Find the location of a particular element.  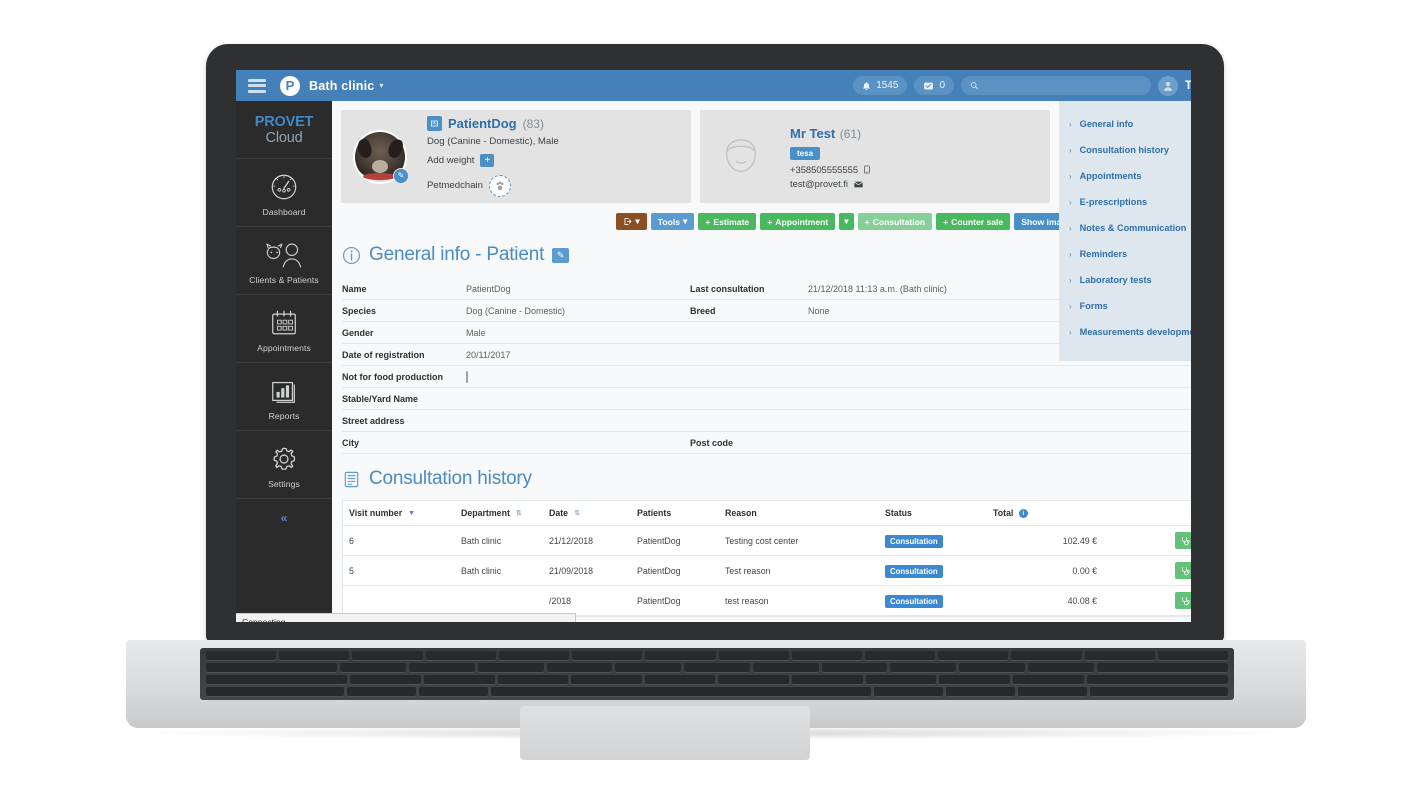

estimate-button: + Estimate is located at coordinates (727, 221).